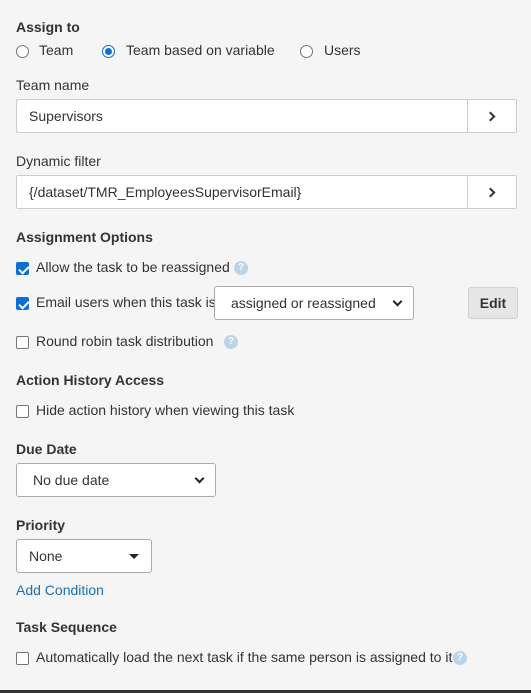 The image size is (531, 693). I want to click on due-date-select-value: No due date, so click(71, 480).